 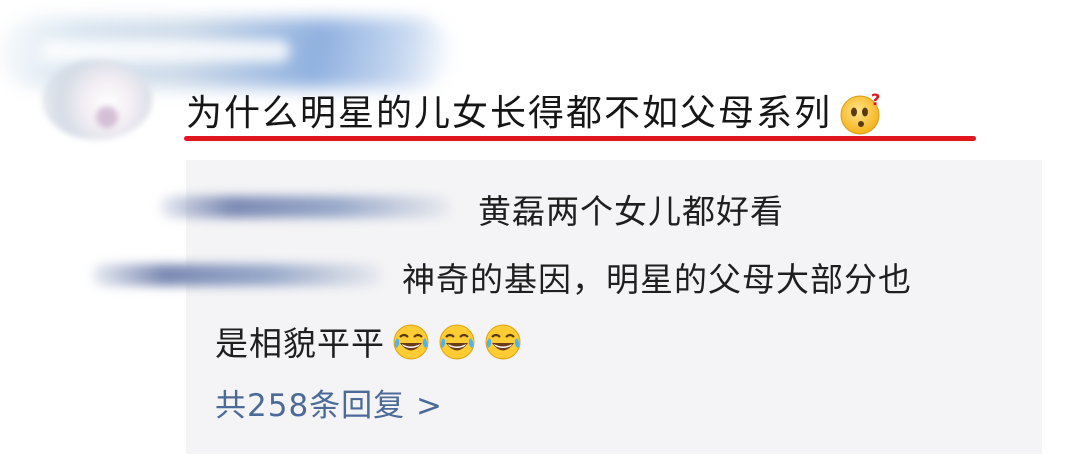 I want to click on reply-1-text: 黄磊两个女儿都好看, so click(x=631, y=211).